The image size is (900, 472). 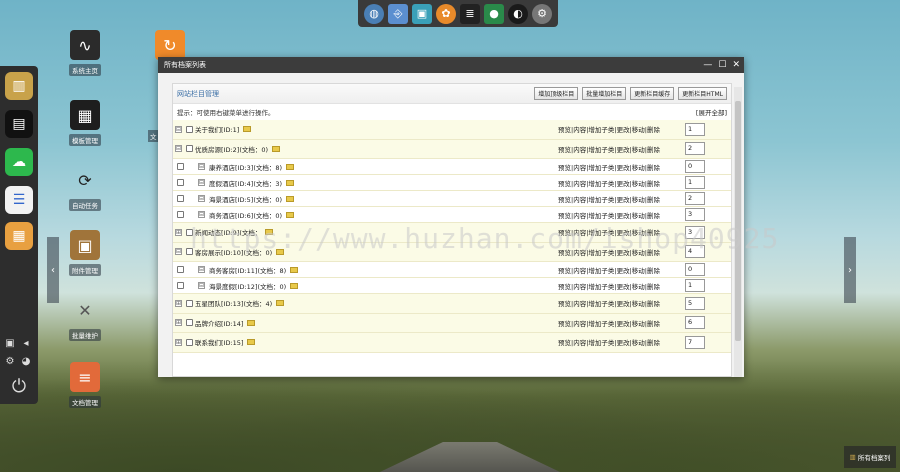 I want to click on subcategory-row: ⊟ 海景酒店[ID:5](文档：0) 预览|内容|增加子类|更改|移动|删除 2, so click(x=452, y=199).